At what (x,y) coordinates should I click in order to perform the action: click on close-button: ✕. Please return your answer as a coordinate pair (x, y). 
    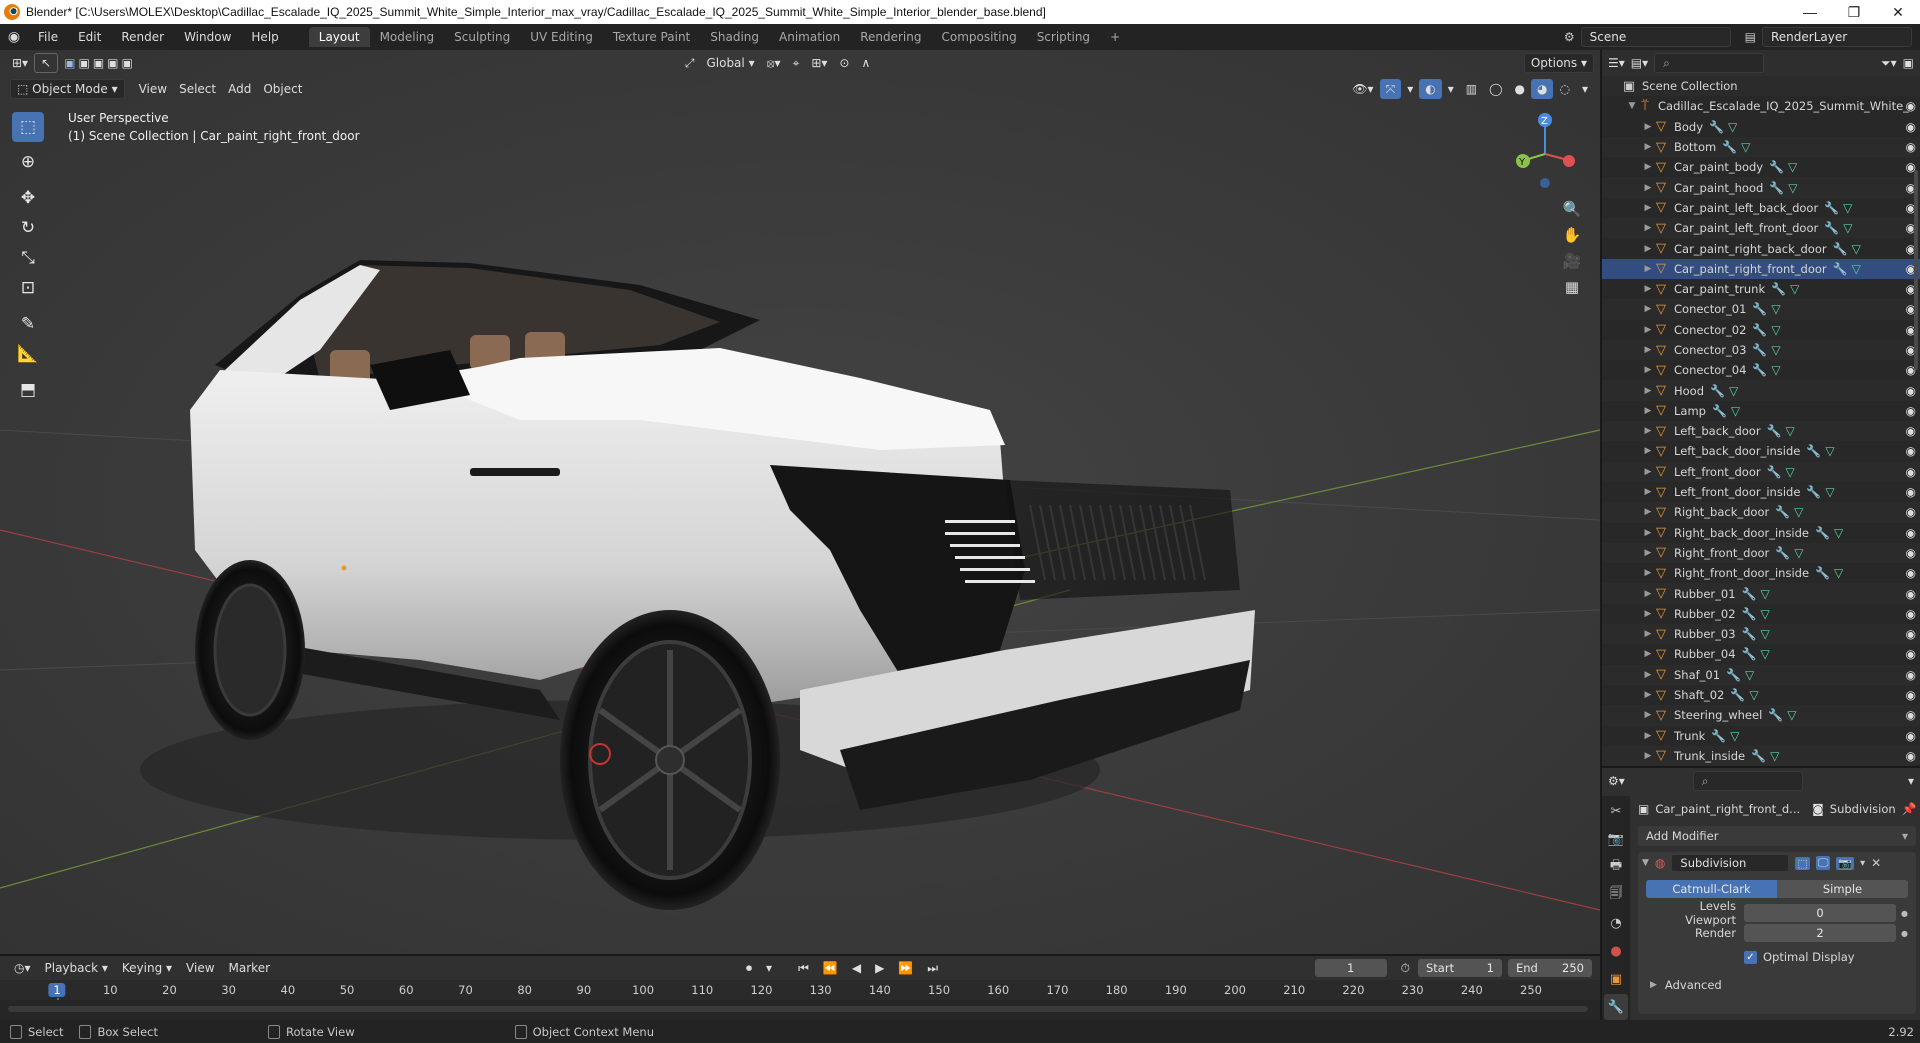
    Looking at the image, I should click on (1898, 12).